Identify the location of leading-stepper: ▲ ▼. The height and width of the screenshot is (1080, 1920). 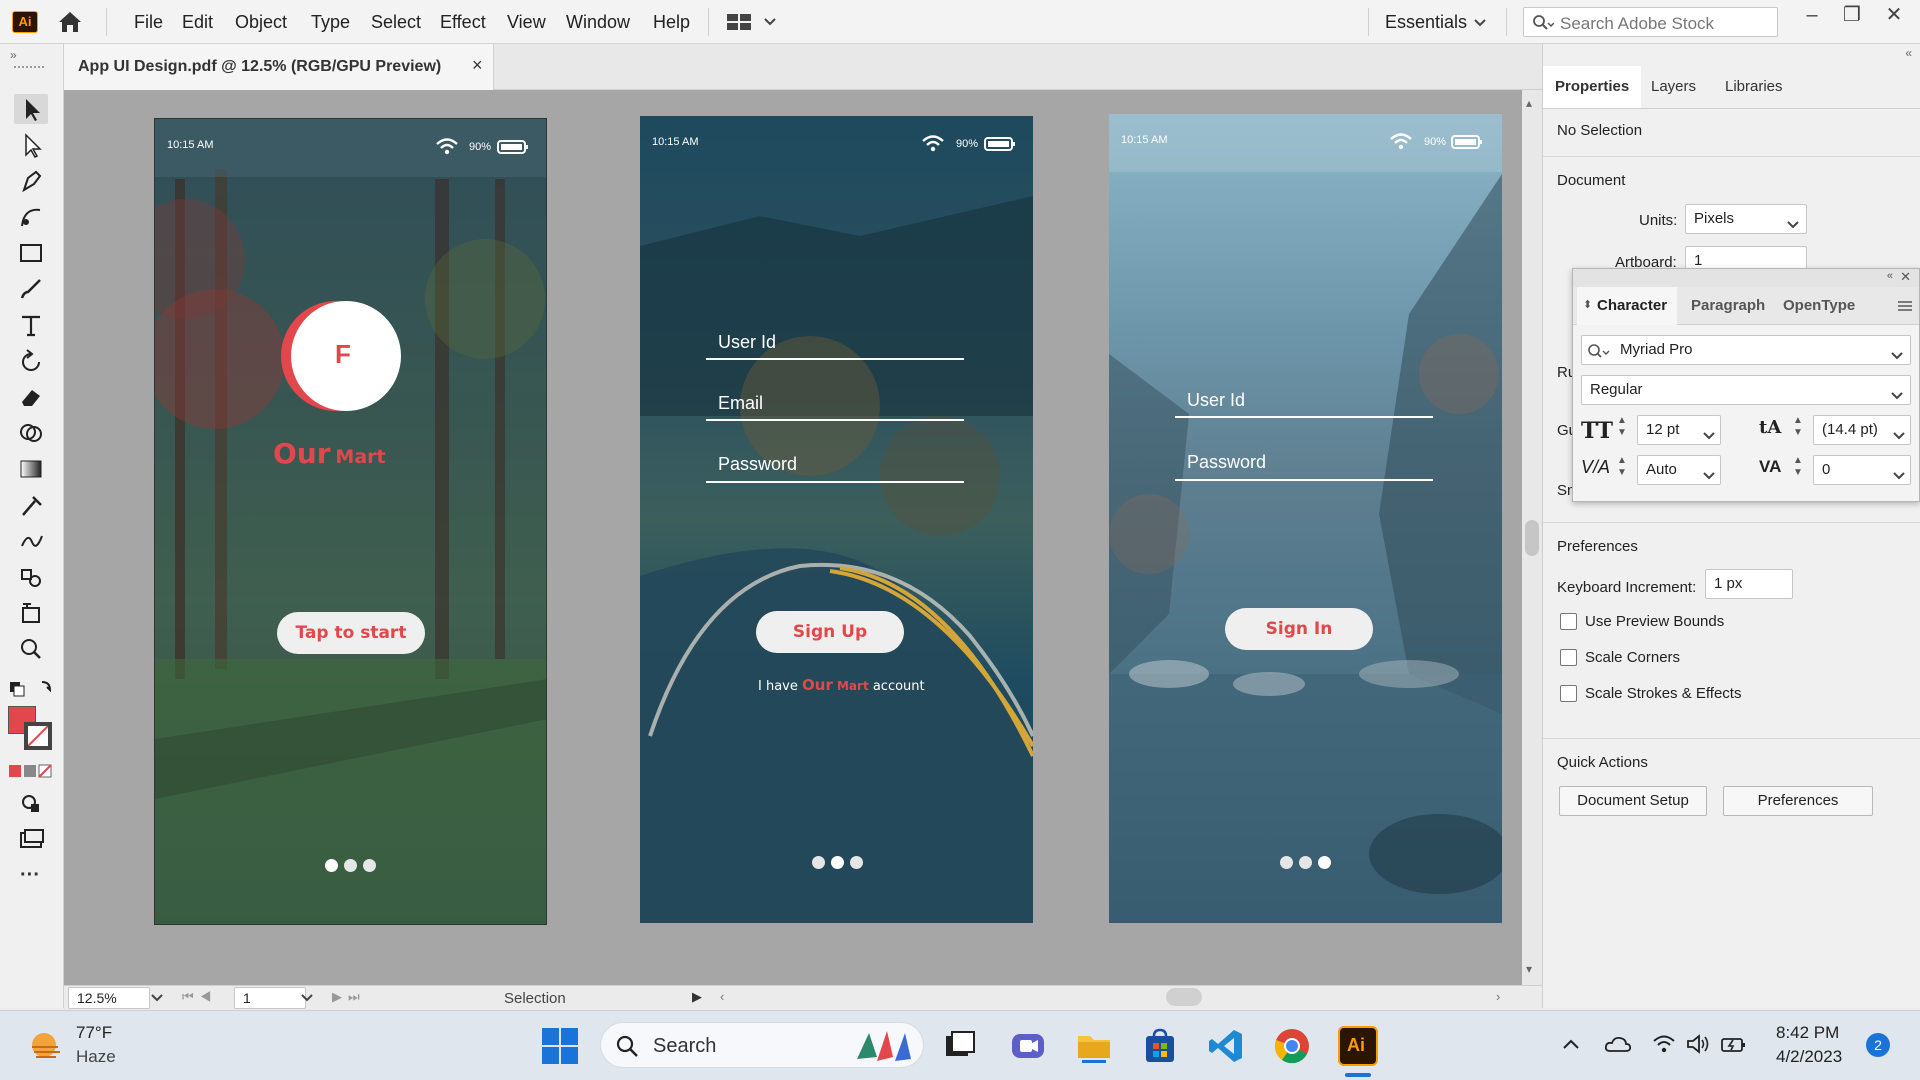
(1798, 427).